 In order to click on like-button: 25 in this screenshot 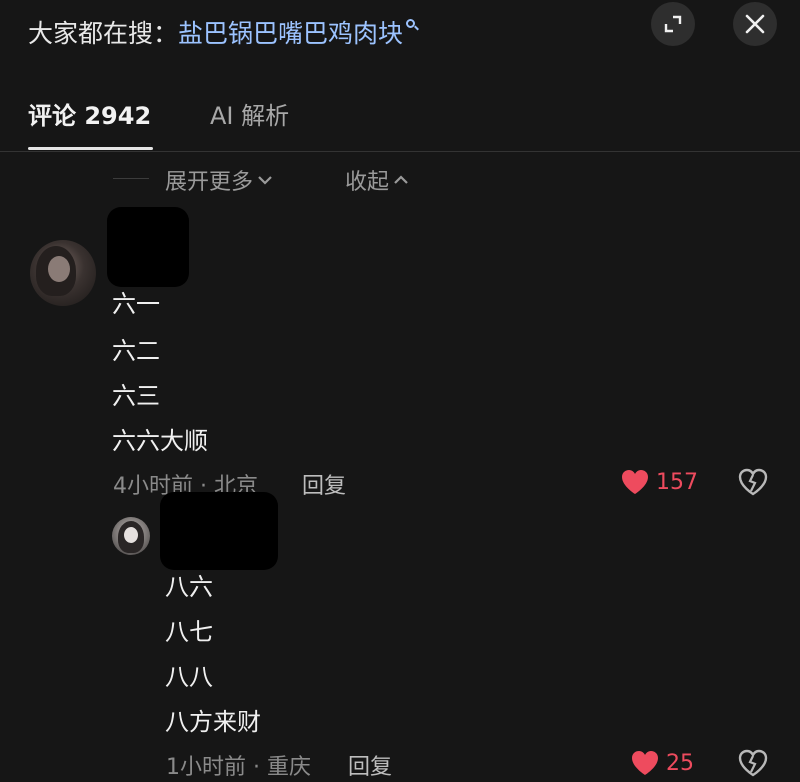, I will do `click(662, 763)`.